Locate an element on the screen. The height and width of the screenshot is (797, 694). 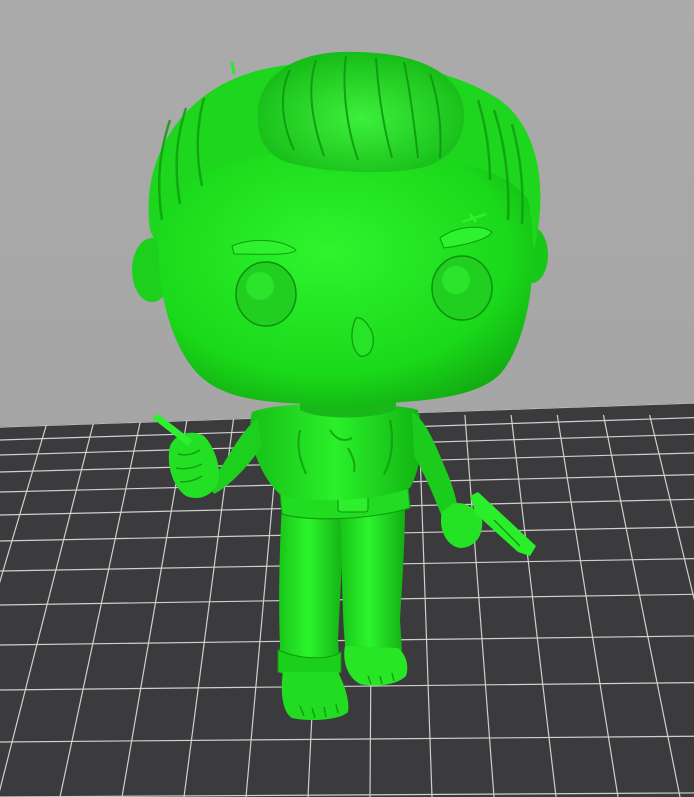
model-leg-right is located at coordinates (372, 583).